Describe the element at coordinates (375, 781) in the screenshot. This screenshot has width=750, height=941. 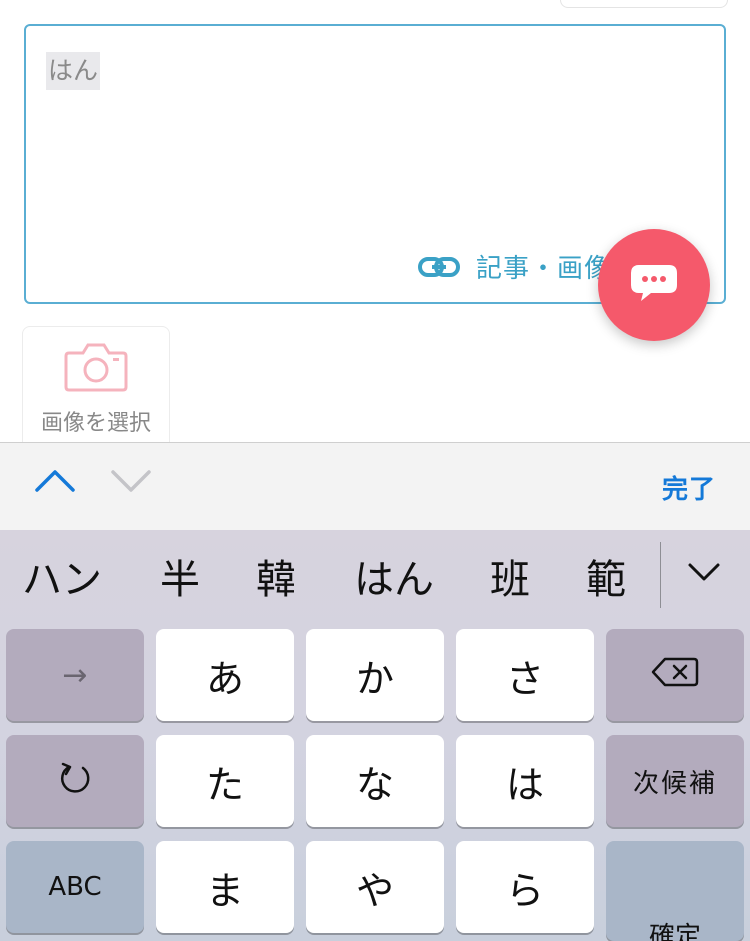
I see `kana-key-na: な` at that location.